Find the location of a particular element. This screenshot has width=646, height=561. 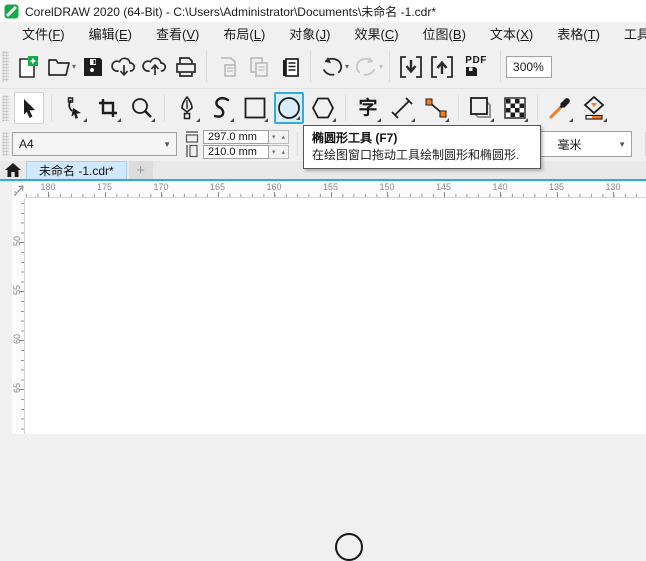

menu-item-e: 编辑(E) is located at coordinates (110, 33).